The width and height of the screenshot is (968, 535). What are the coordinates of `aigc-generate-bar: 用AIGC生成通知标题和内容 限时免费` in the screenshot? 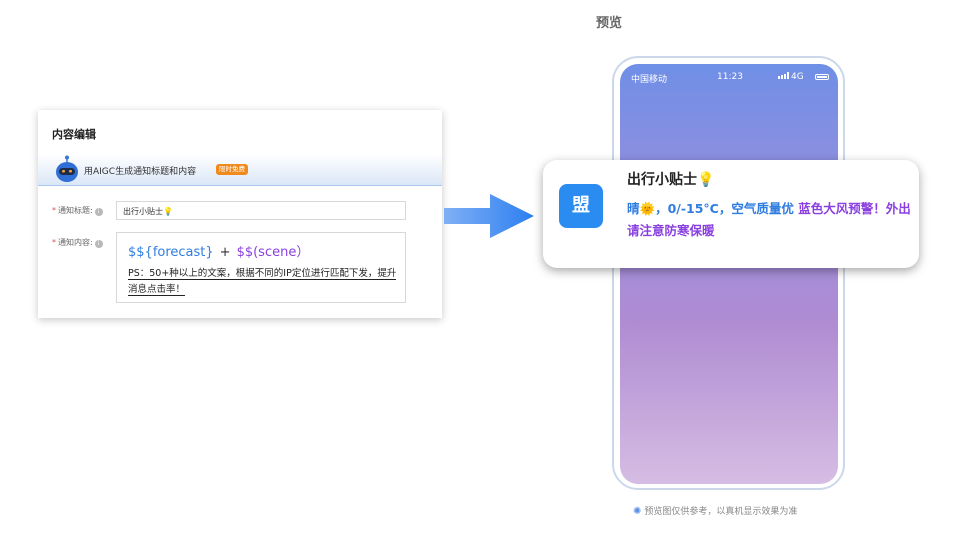 It's located at (240, 170).